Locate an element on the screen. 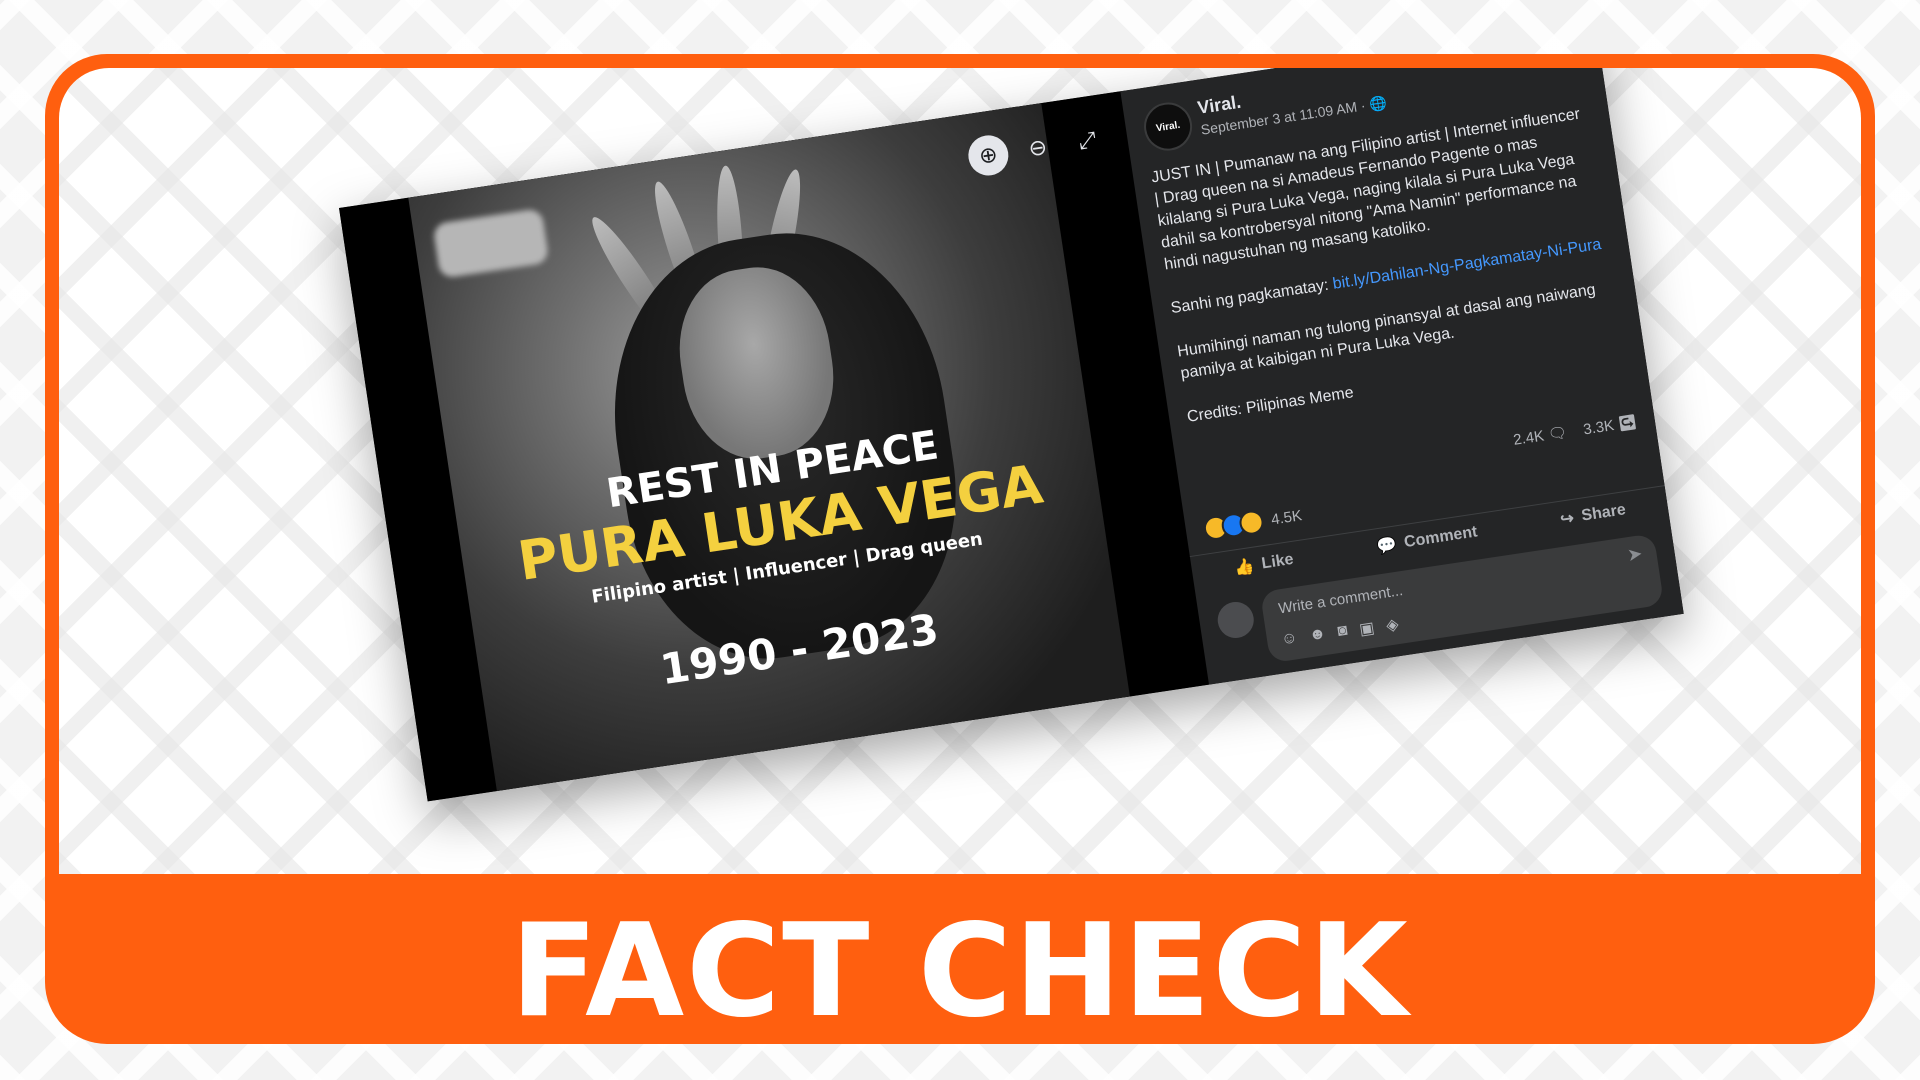 This screenshot has height=1080, width=1920. blurred-watermark is located at coordinates (491, 243).